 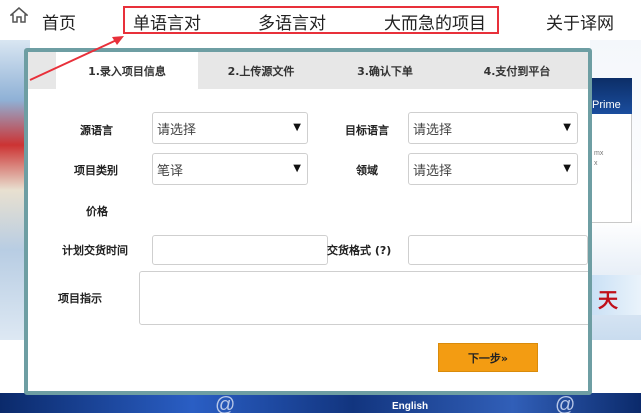 I want to click on price-label: 价格, so click(x=97, y=211).